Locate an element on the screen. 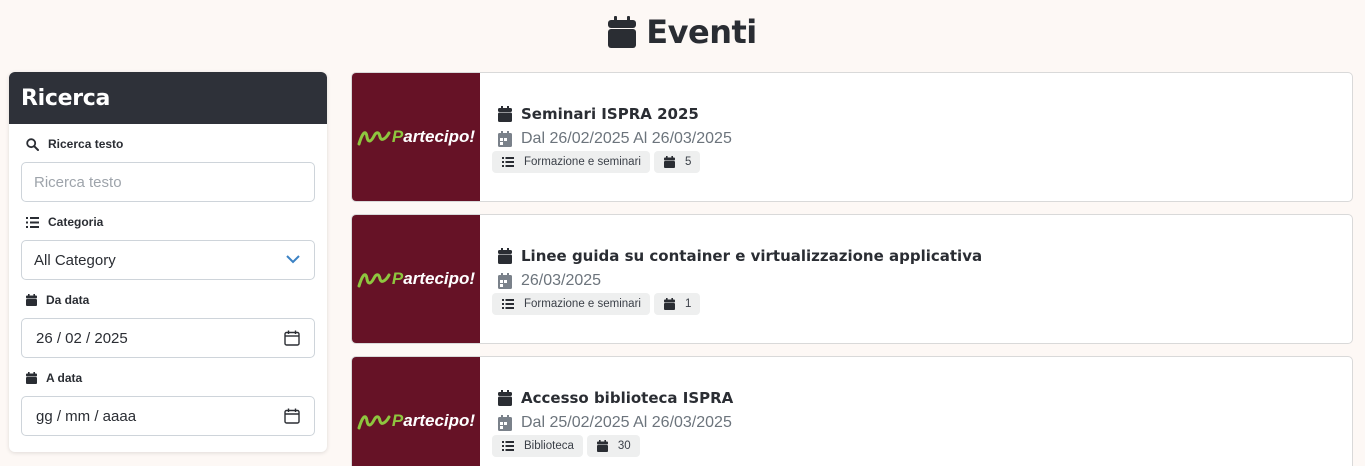 This screenshot has width=1365, height=466. date-to-label: A data is located at coordinates (54, 378).